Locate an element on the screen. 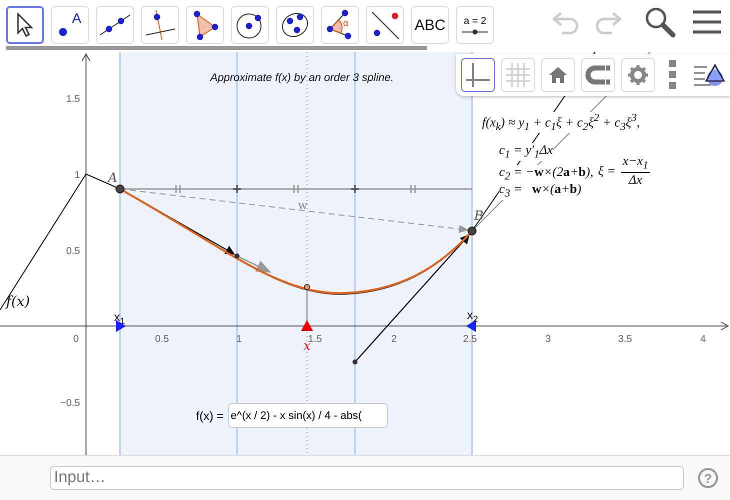 The width and height of the screenshot is (730, 500). perpendicular-line-icon is located at coordinates (160, 25).